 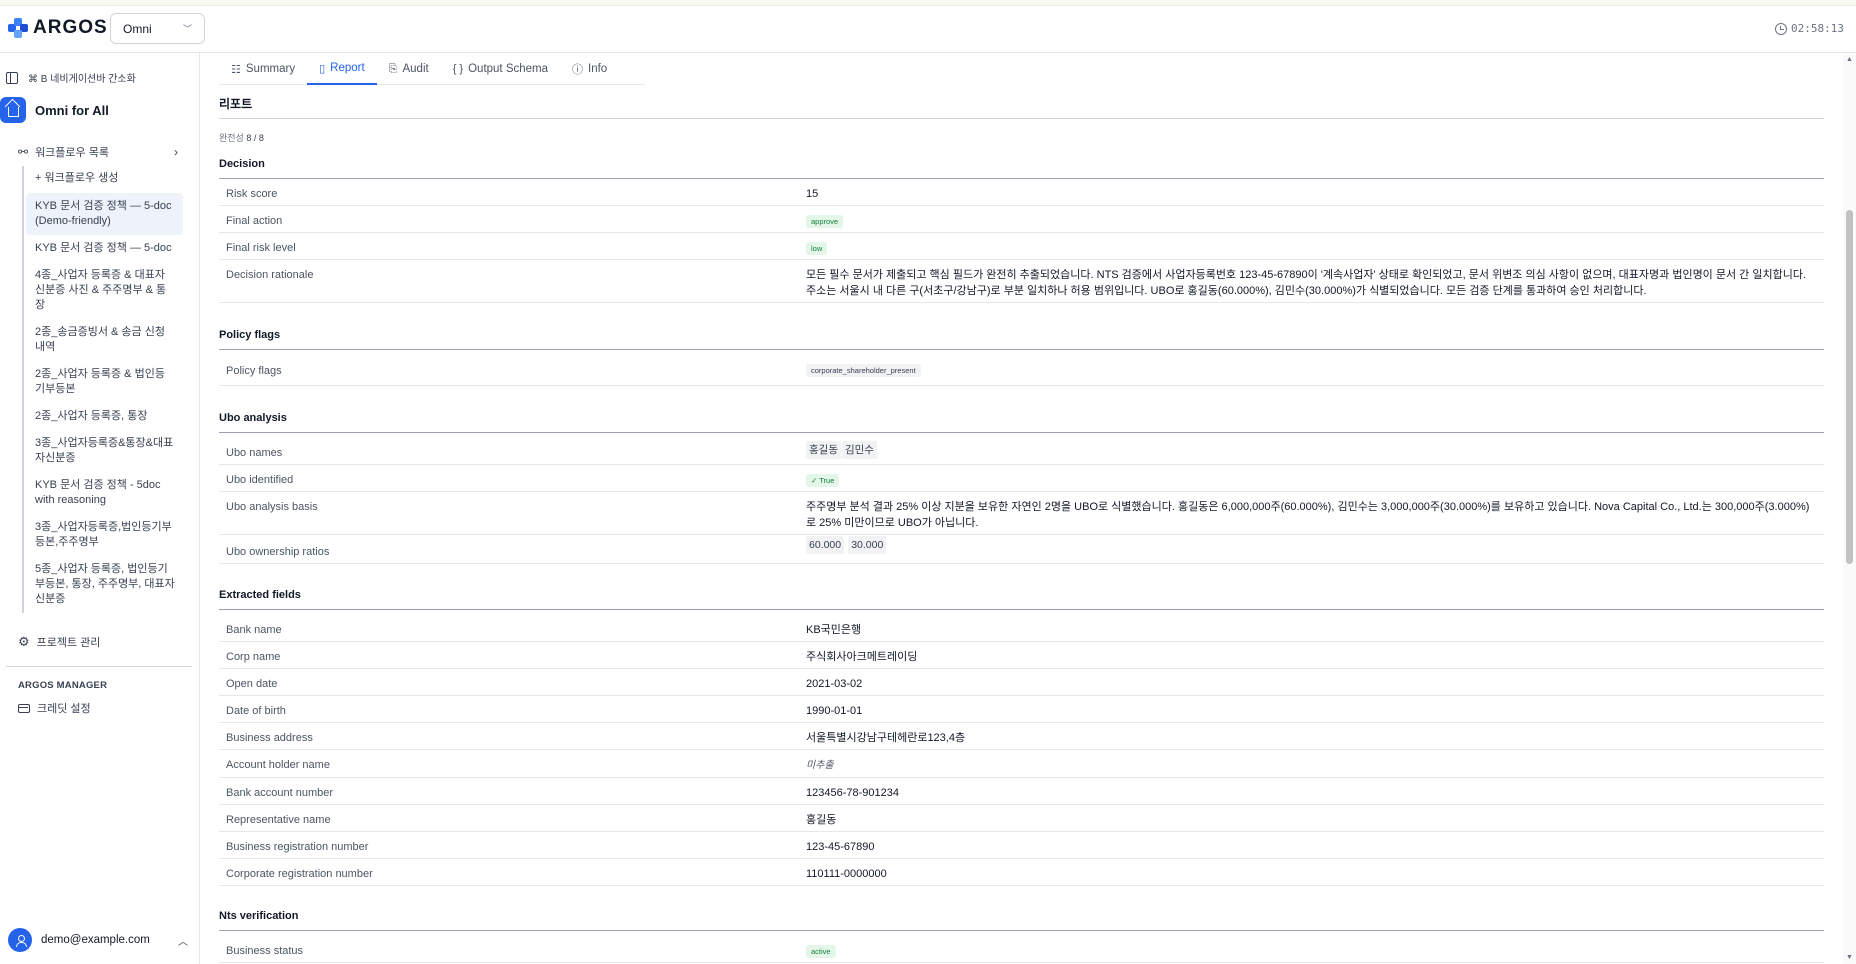 What do you see at coordinates (98, 940) in the screenshot?
I see `user-menu: demo@example.com ︿` at bounding box center [98, 940].